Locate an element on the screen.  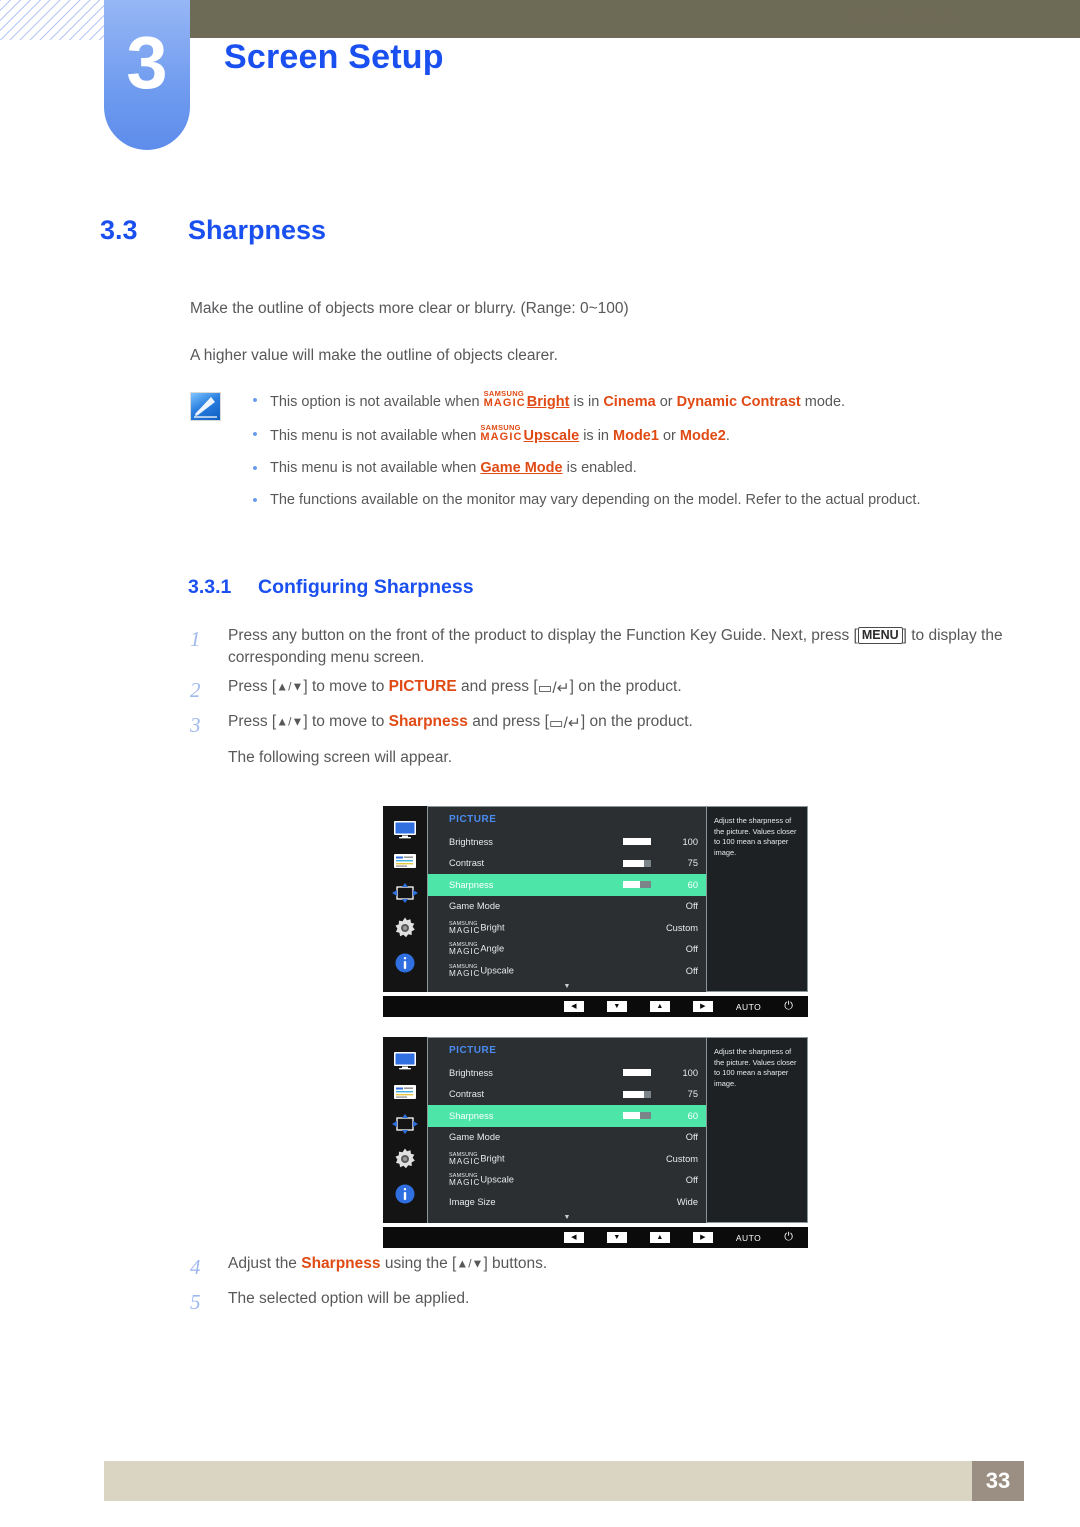
magic-bright-word: Bright is located at coordinates (548, 402).